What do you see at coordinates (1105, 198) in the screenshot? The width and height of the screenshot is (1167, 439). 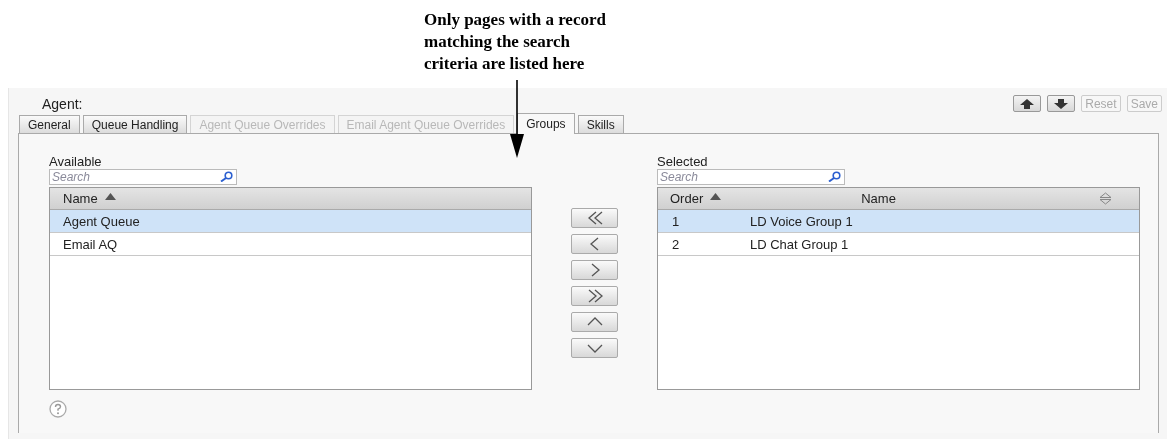 I see `sortable-icon` at bounding box center [1105, 198].